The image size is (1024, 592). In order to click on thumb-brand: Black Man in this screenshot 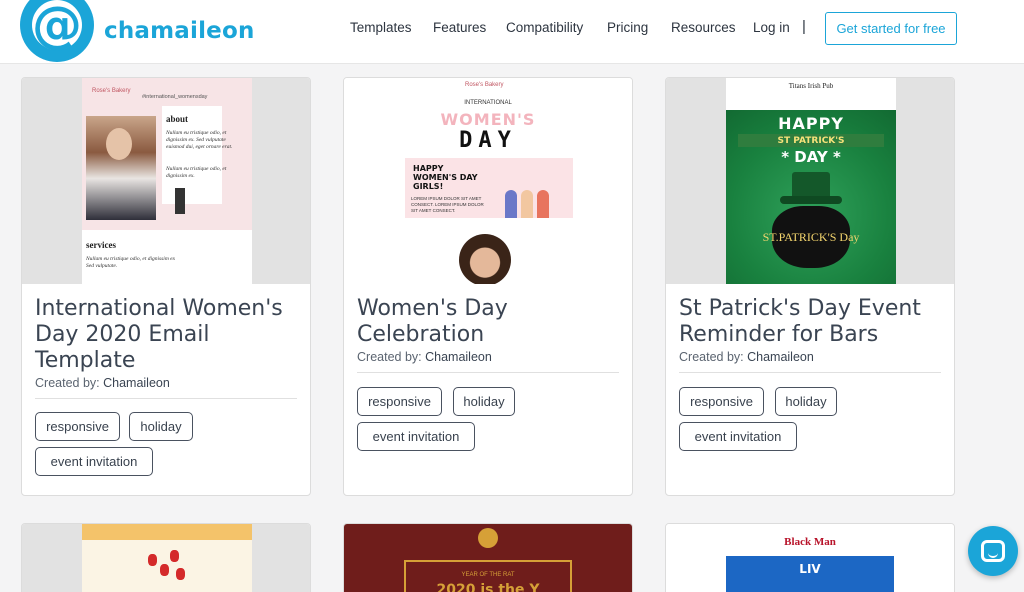, I will do `click(810, 542)`.